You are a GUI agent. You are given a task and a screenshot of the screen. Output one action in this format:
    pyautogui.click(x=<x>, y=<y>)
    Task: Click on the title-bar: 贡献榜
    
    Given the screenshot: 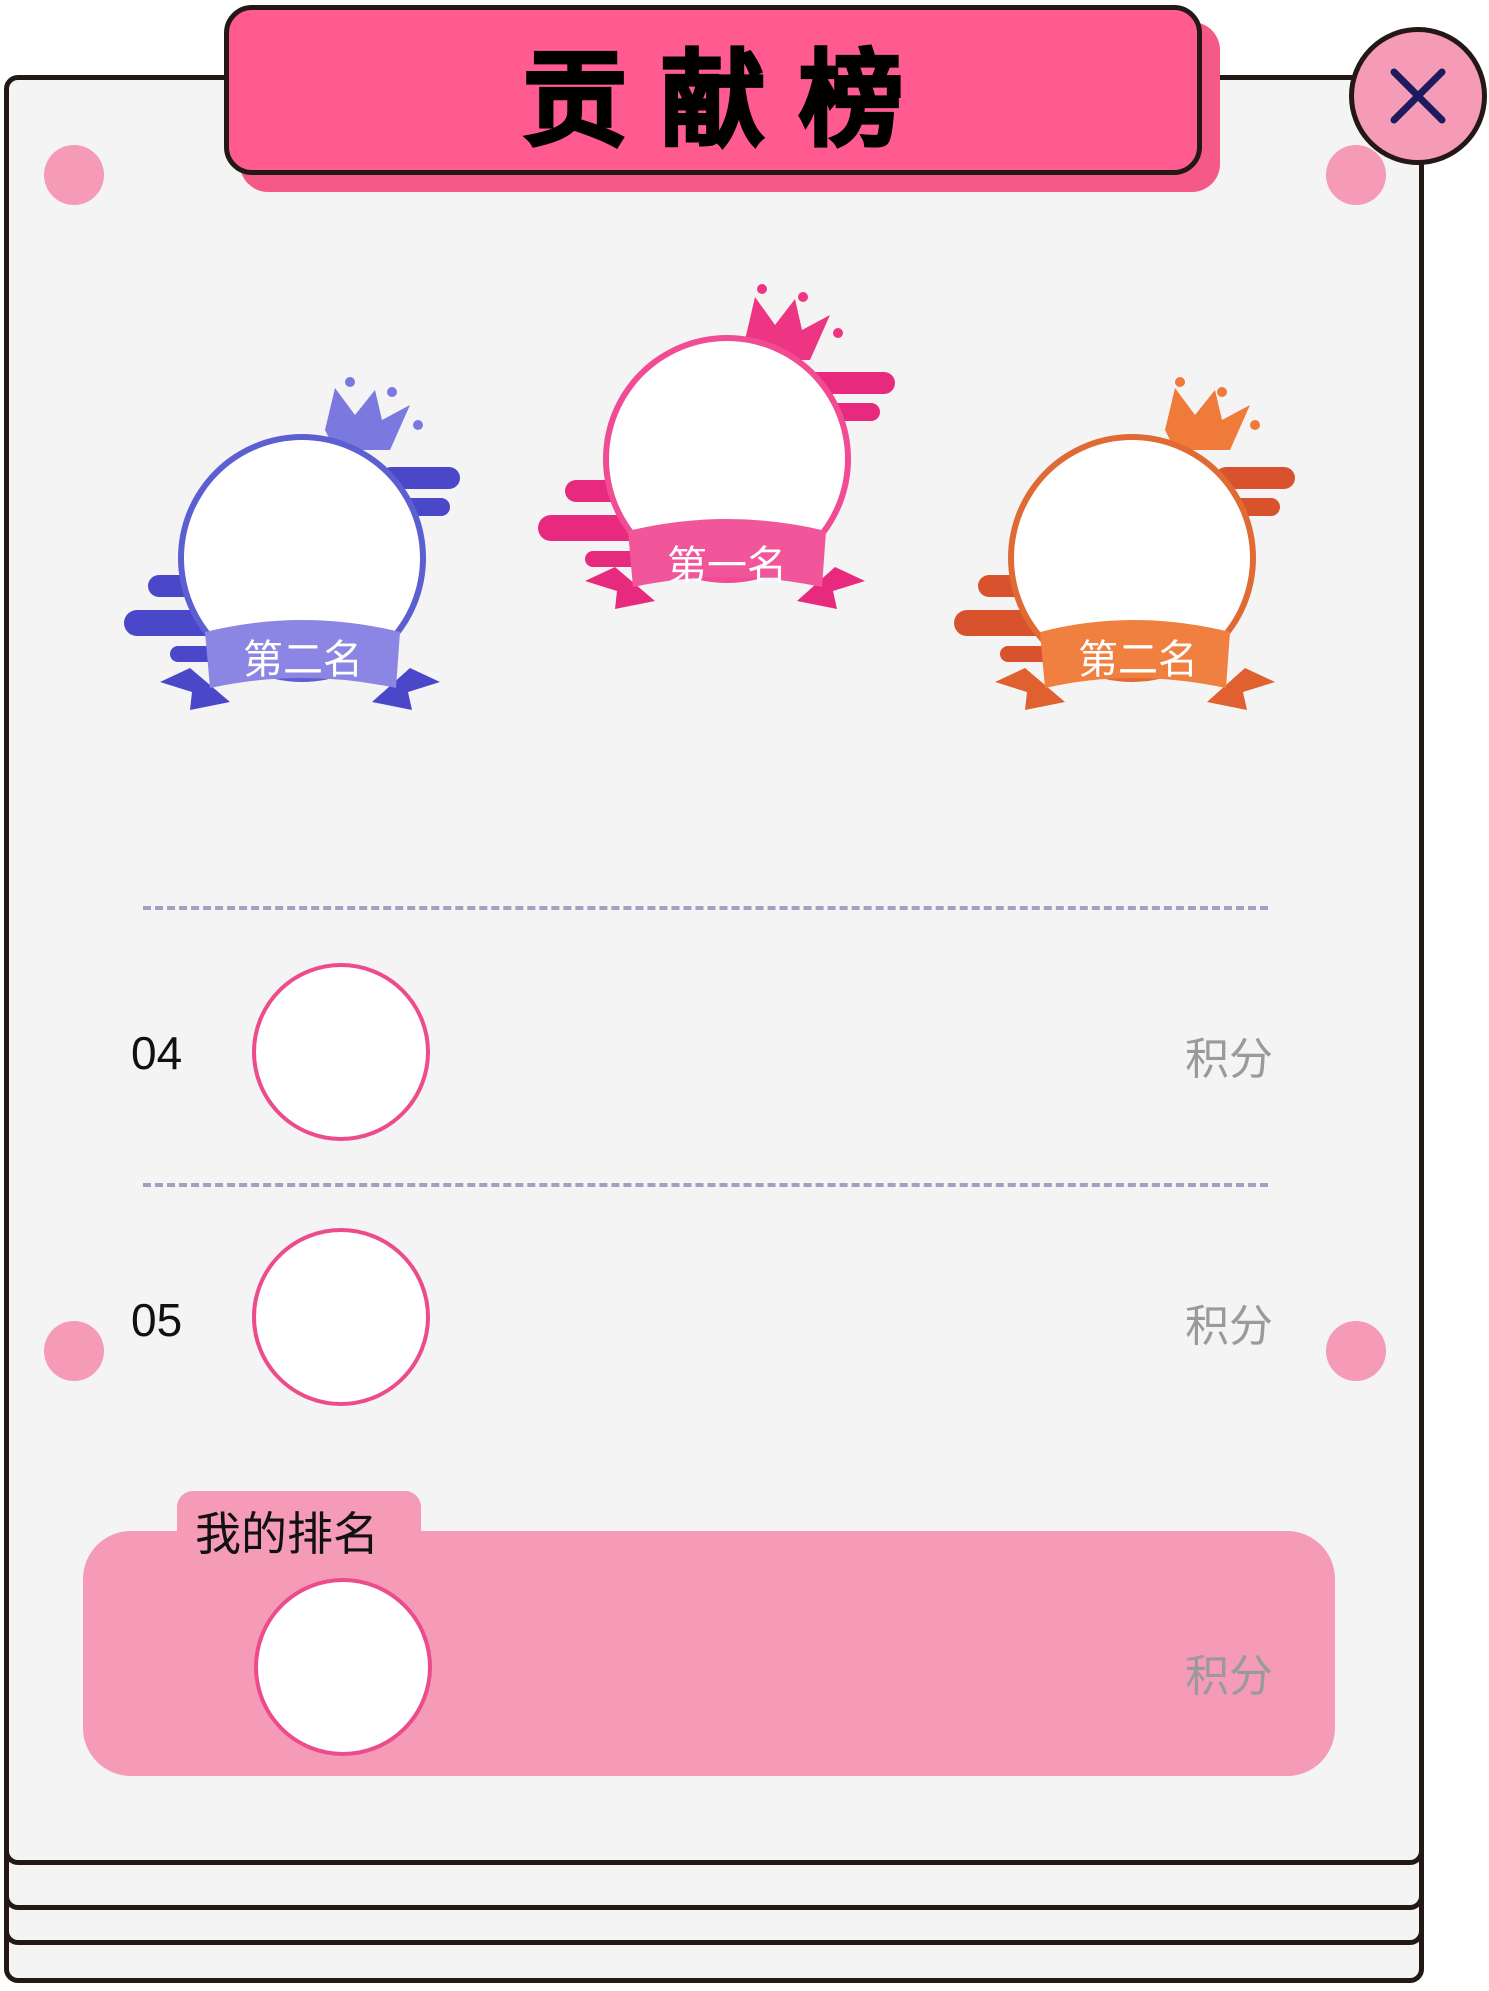 What is the action you would take?
    pyautogui.click(x=713, y=90)
    